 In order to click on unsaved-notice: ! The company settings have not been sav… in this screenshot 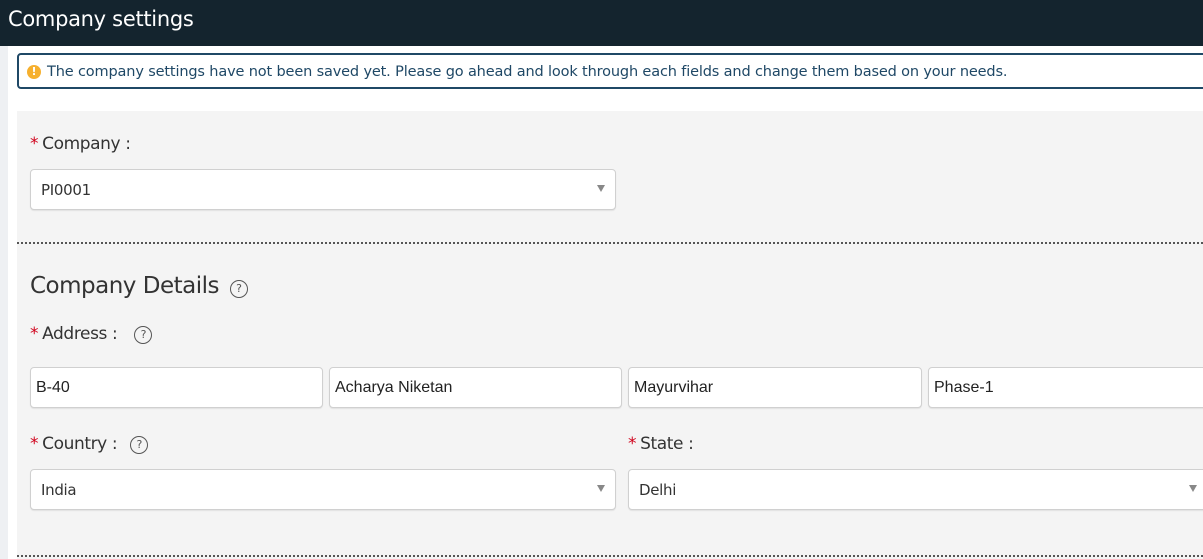, I will do `click(610, 71)`.